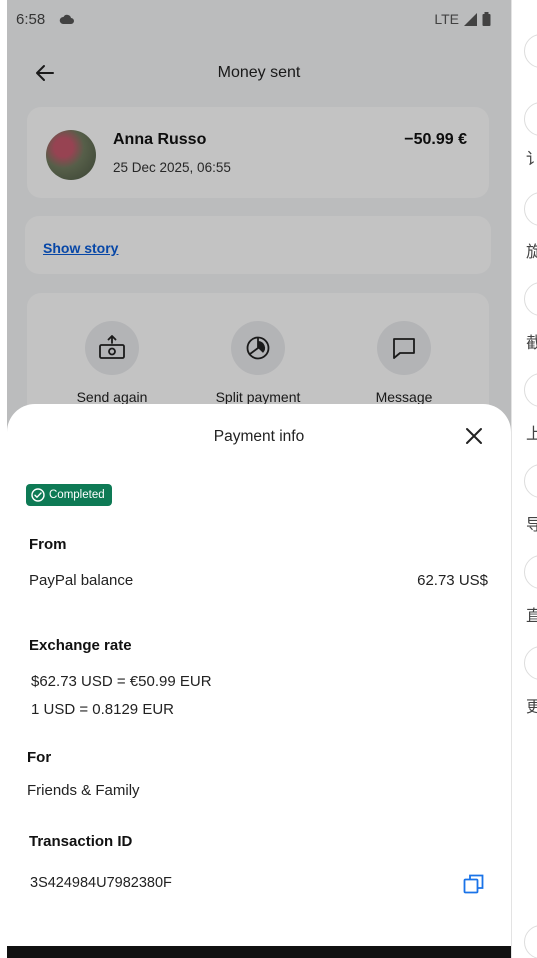 The image size is (537, 958). I want to click on side-label: 截, so click(531, 341).